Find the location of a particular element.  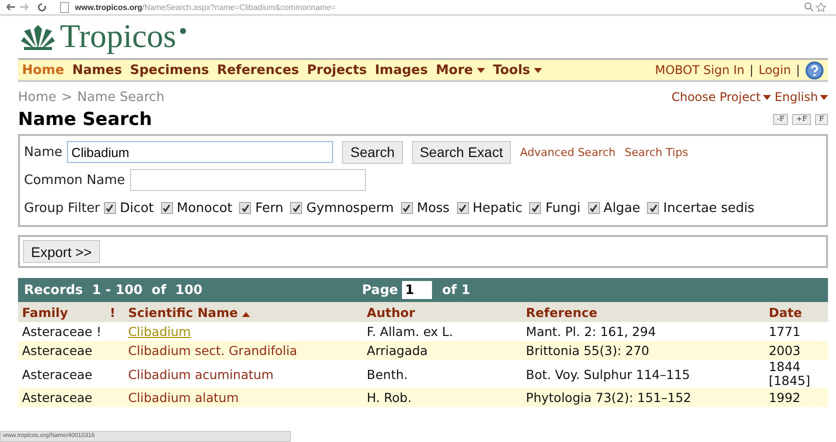

date-text: 1992 is located at coordinates (785, 397).